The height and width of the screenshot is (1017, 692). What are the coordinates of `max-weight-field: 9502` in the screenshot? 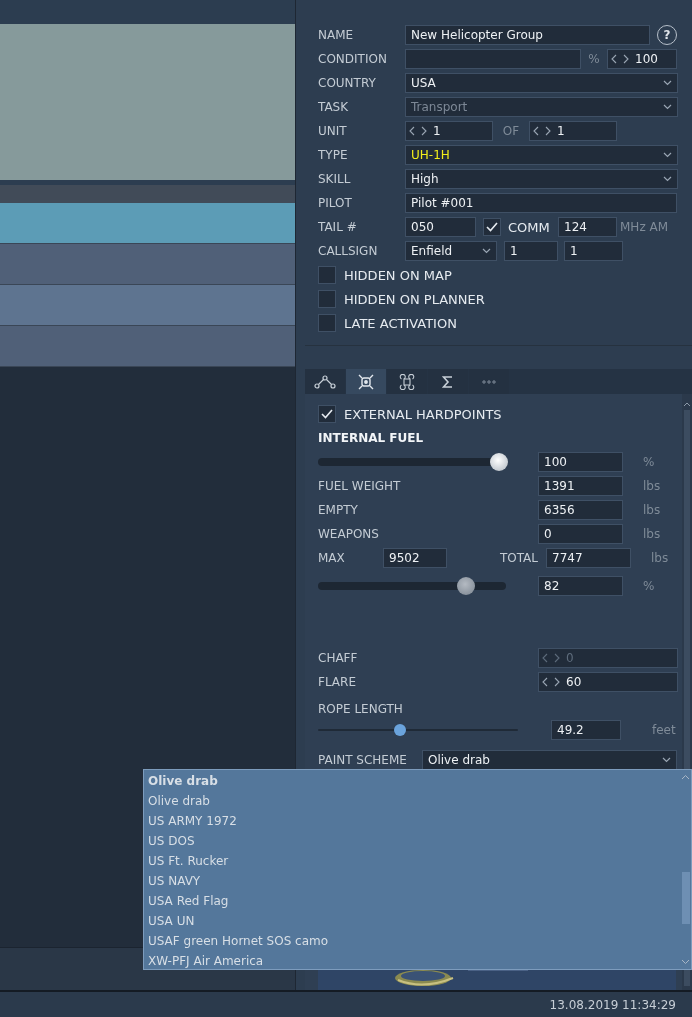 It's located at (415, 558).